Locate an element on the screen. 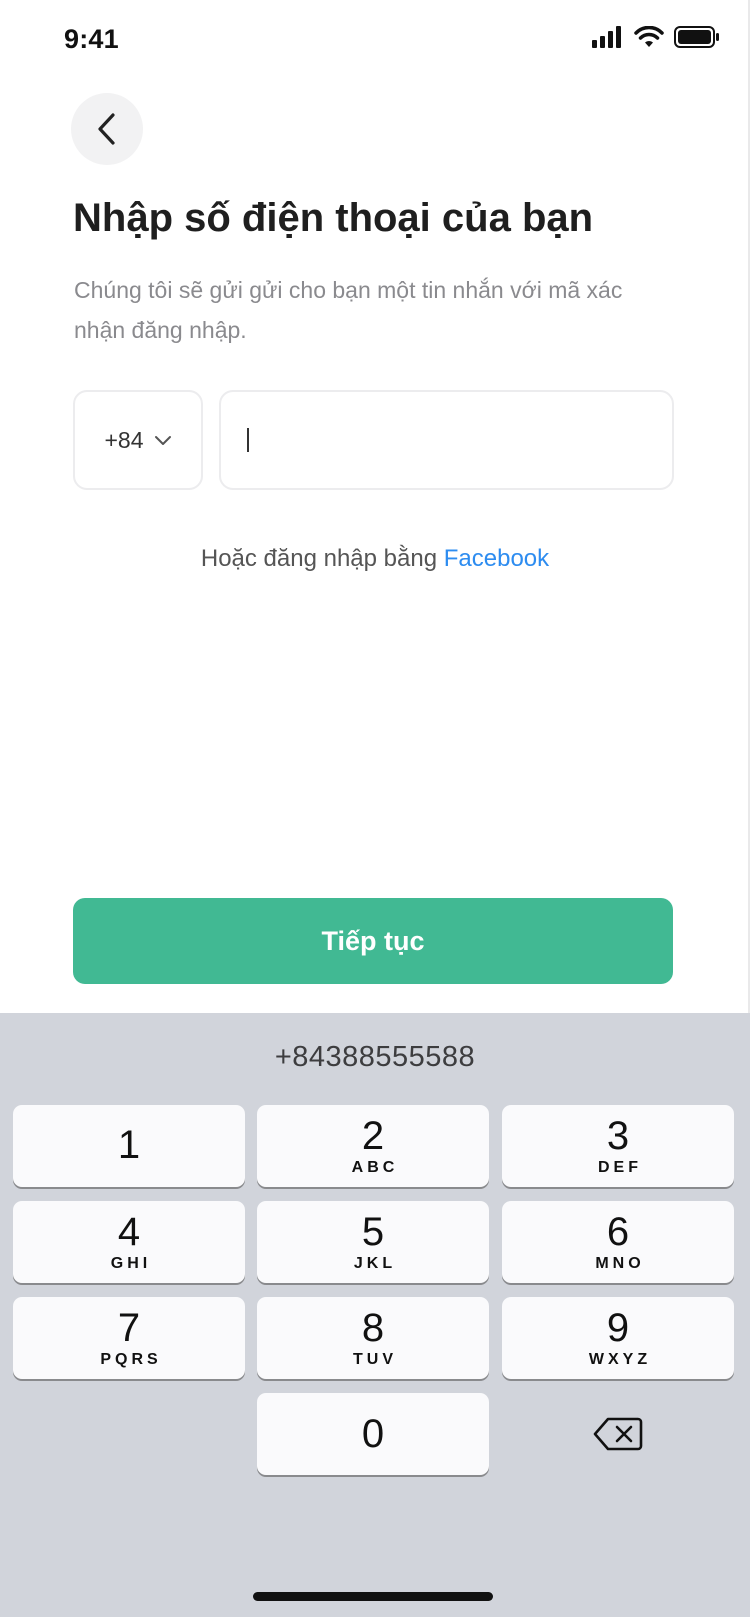 The width and height of the screenshot is (750, 1617). key-letters: JKL is located at coordinates (375, 1263).